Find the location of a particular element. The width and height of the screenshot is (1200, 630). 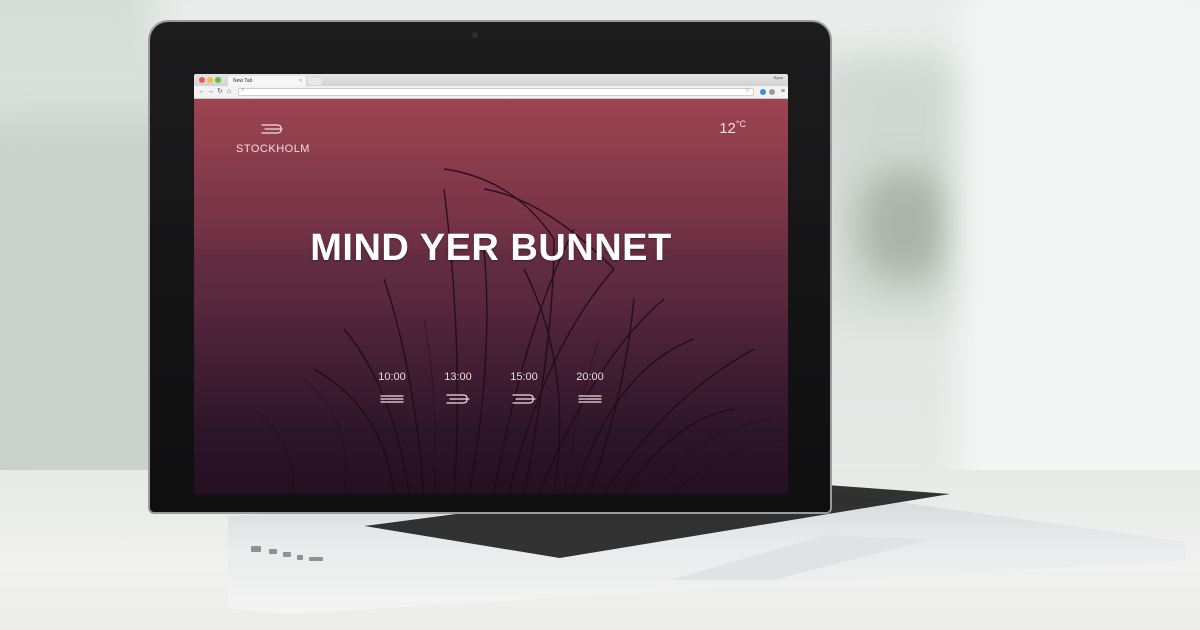

tab-close-icon: × is located at coordinates (300, 81).